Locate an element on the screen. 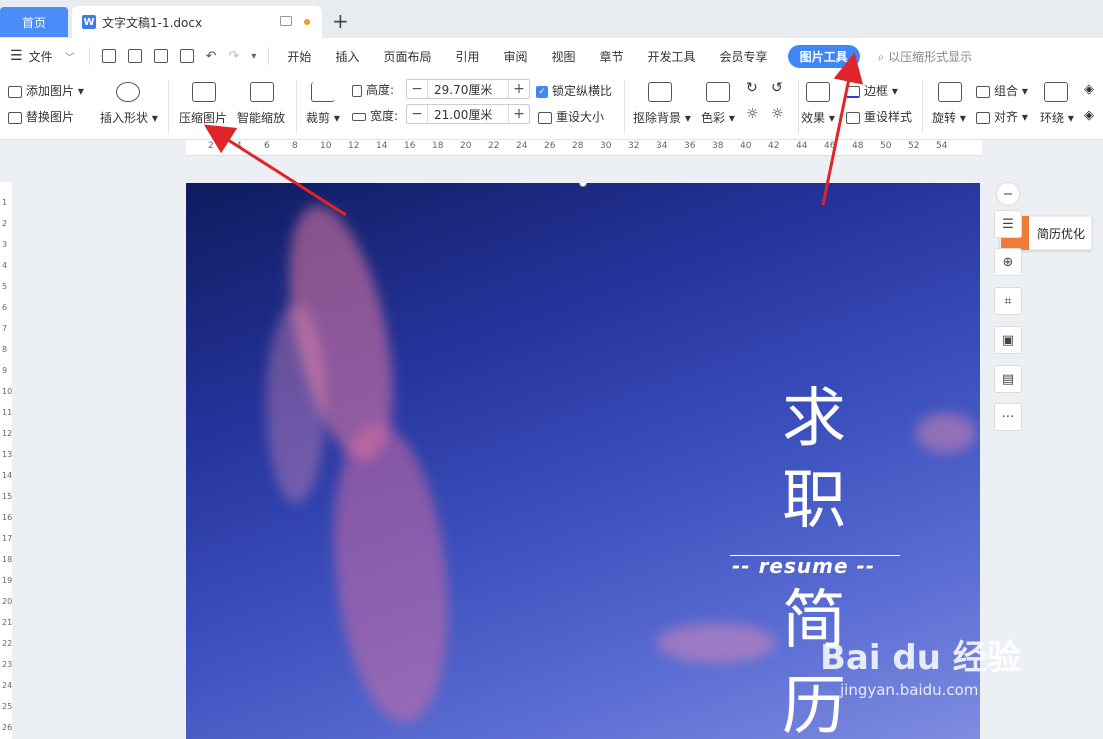 The image size is (1103, 739). layout-options-icon: ☰ is located at coordinates (1008, 224).